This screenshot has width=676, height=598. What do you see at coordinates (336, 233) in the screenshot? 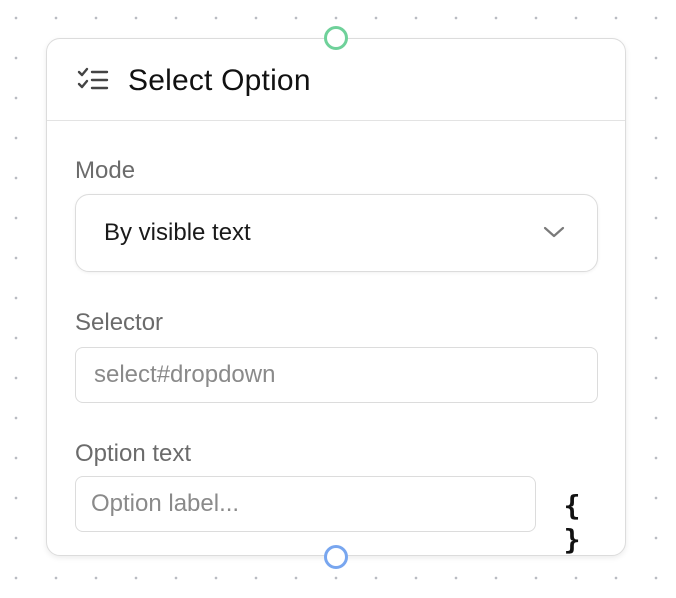
I see `mode-select: By visible text` at bounding box center [336, 233].